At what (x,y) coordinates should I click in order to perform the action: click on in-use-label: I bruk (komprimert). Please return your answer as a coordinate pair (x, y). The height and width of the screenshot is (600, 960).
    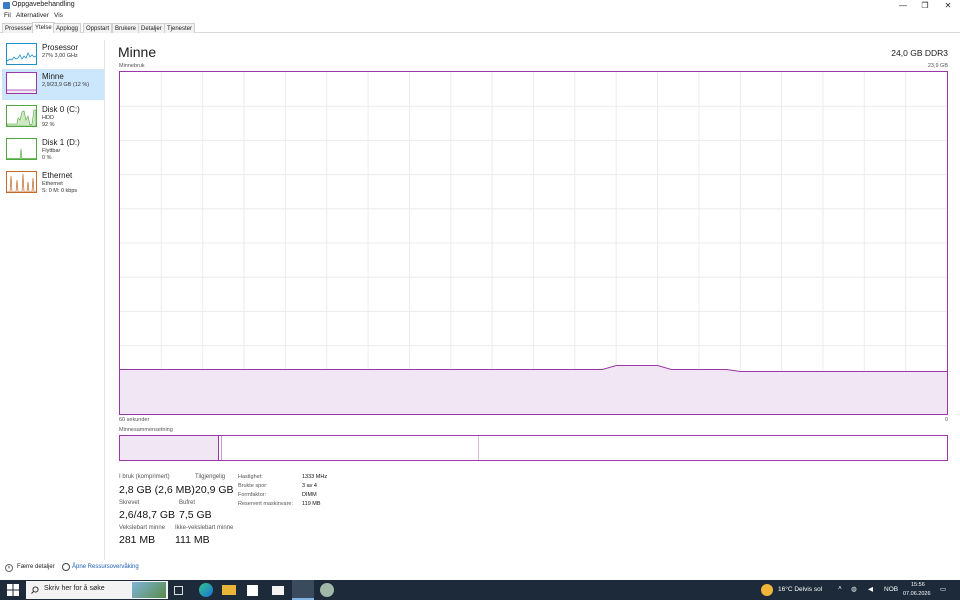
    Looking at the image, I should click on (144, 477).